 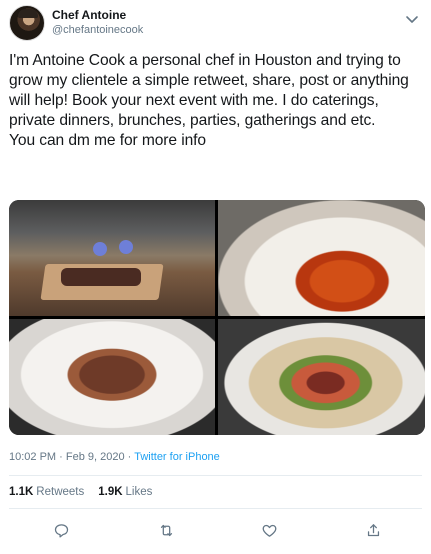 I want to click on photo-steak-rice-bowl, so click(x=321, y=377).